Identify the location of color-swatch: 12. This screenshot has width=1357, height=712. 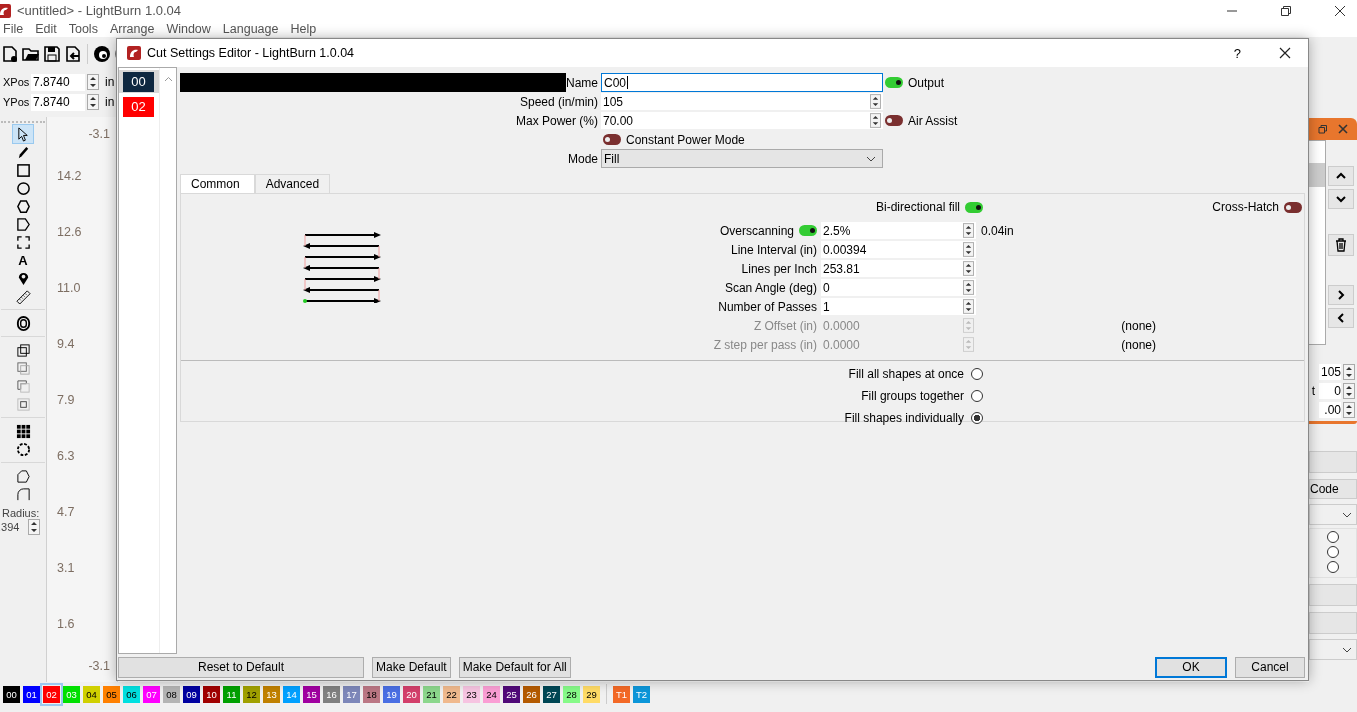
(251, 694).